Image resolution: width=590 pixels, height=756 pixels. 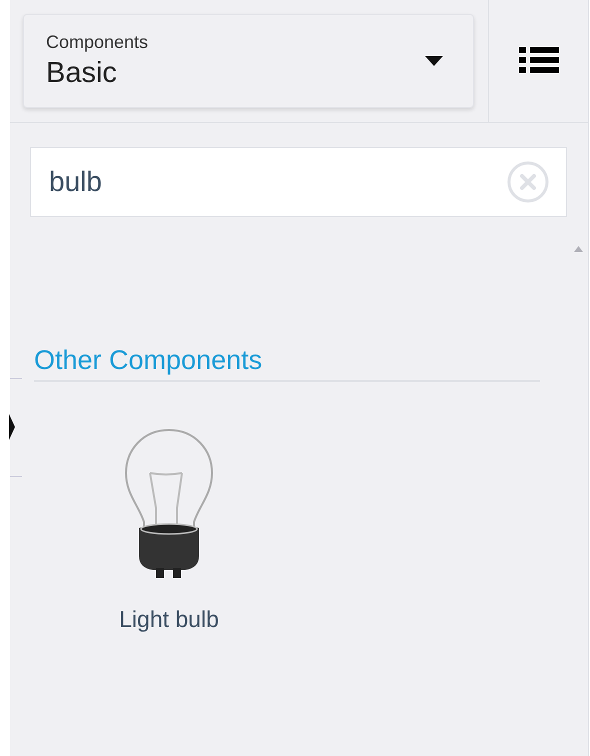 I want to click on section-title: Other Components, so click(x=148, y=360).